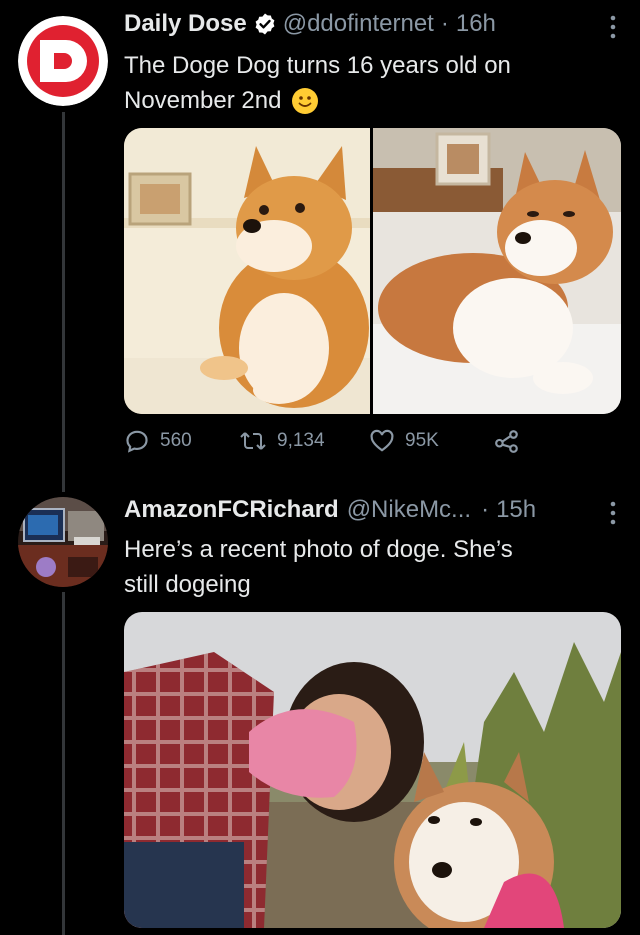 The image size is (640, 935). What do you see at coordinates (516, 510) in the screenshot?
I see `timestamp: 15h` at bounding box center [516, 510].